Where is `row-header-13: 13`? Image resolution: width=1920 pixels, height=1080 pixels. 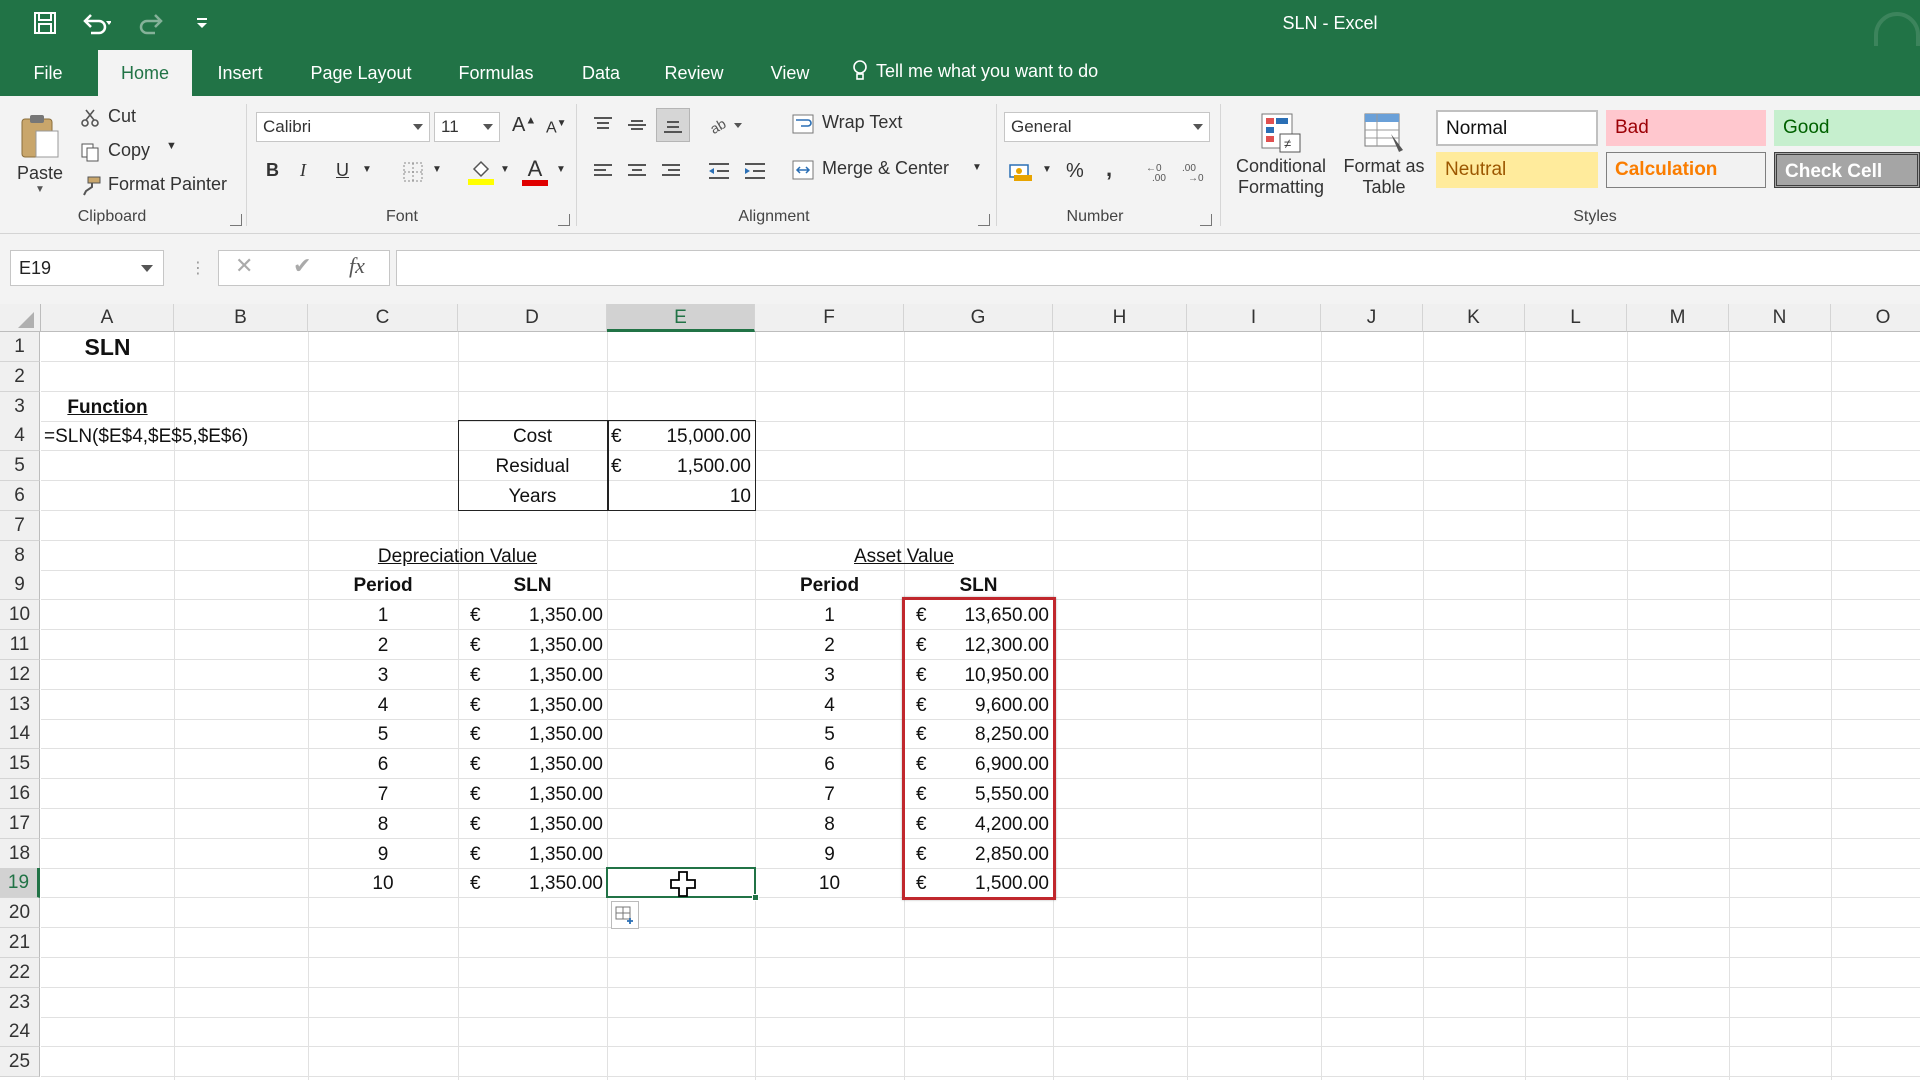
row-header-13: 13 is located at coordinates (20, 704).